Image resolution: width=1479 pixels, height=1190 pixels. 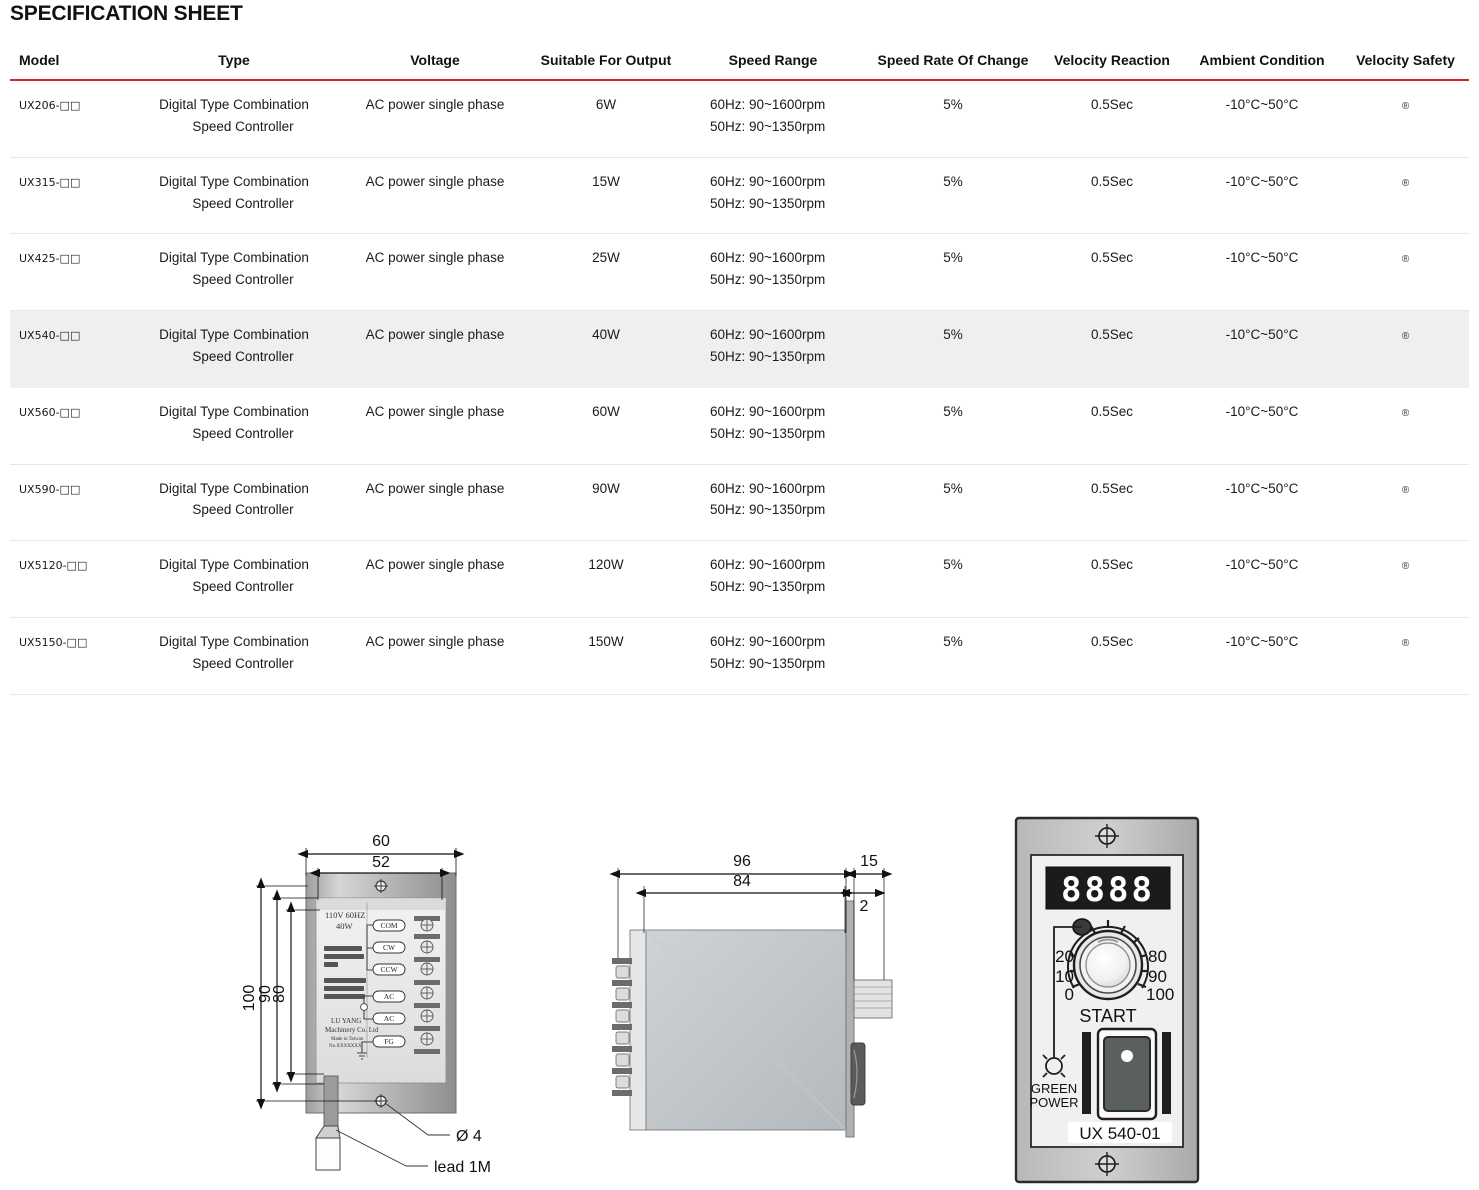 What do you see at coordinates (864, 906) in the screenshot?
I see `dim-2: 2` at bounding box center [864, 906].